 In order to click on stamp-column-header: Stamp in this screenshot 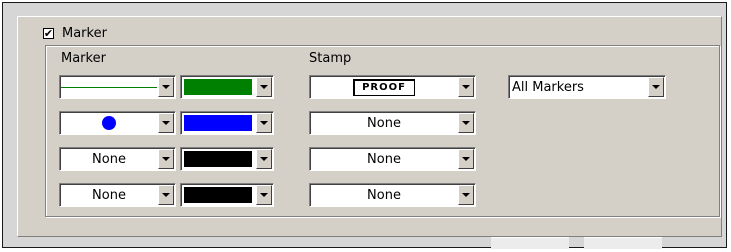, I will do `click(330, 58)`.